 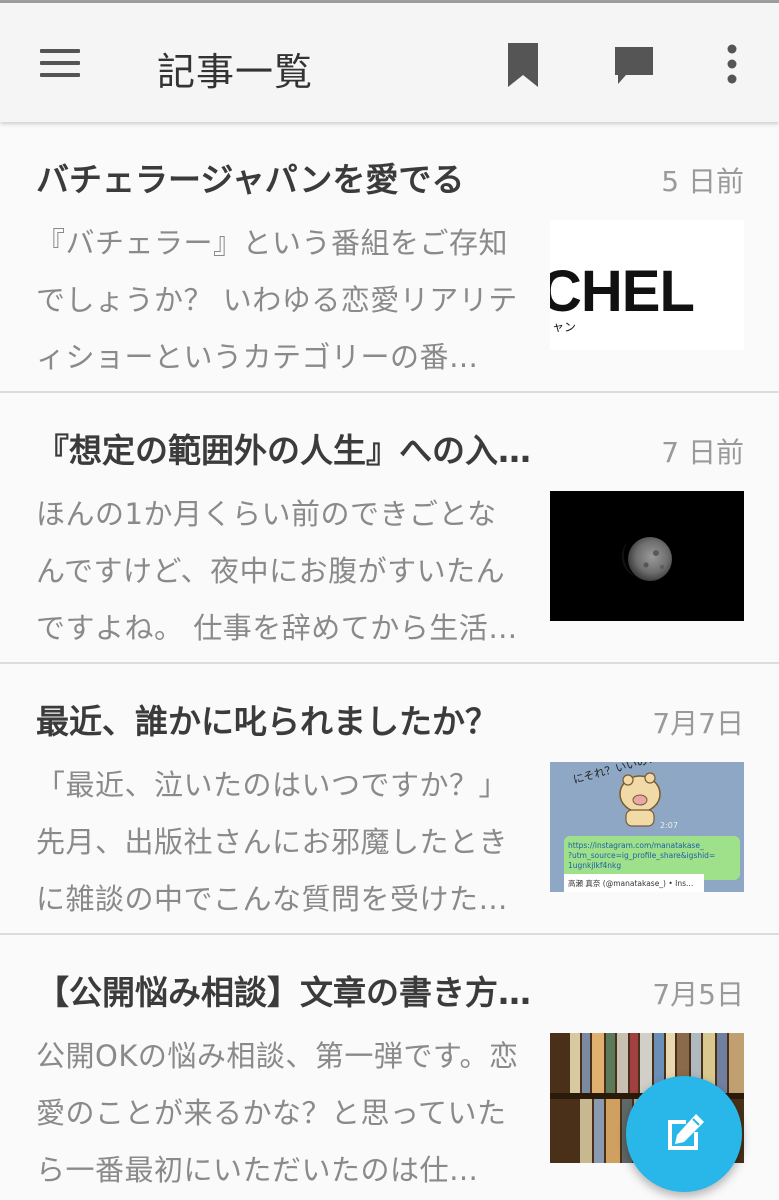 What do you see at coordinates (702, 181) in the screenshot?
I see `article-date: 5 日前` at bounding box center [702, 181].